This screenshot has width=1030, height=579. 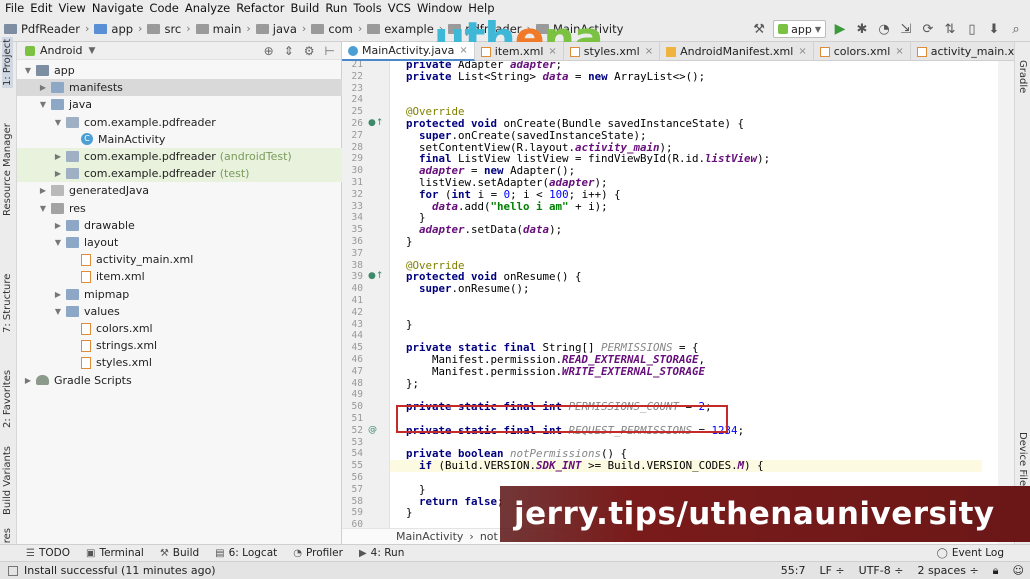 What do you see at coordinates (906, 29) in the screenshot?
I see `attach-debugger-icon: ⇲` at bounding box center [906, 29].